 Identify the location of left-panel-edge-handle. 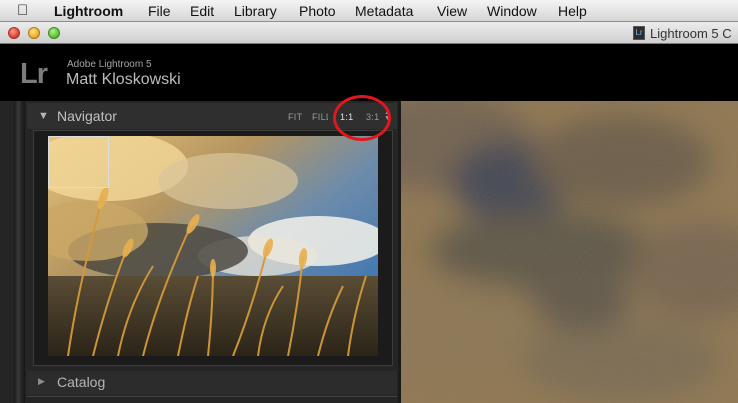
(19, 252).